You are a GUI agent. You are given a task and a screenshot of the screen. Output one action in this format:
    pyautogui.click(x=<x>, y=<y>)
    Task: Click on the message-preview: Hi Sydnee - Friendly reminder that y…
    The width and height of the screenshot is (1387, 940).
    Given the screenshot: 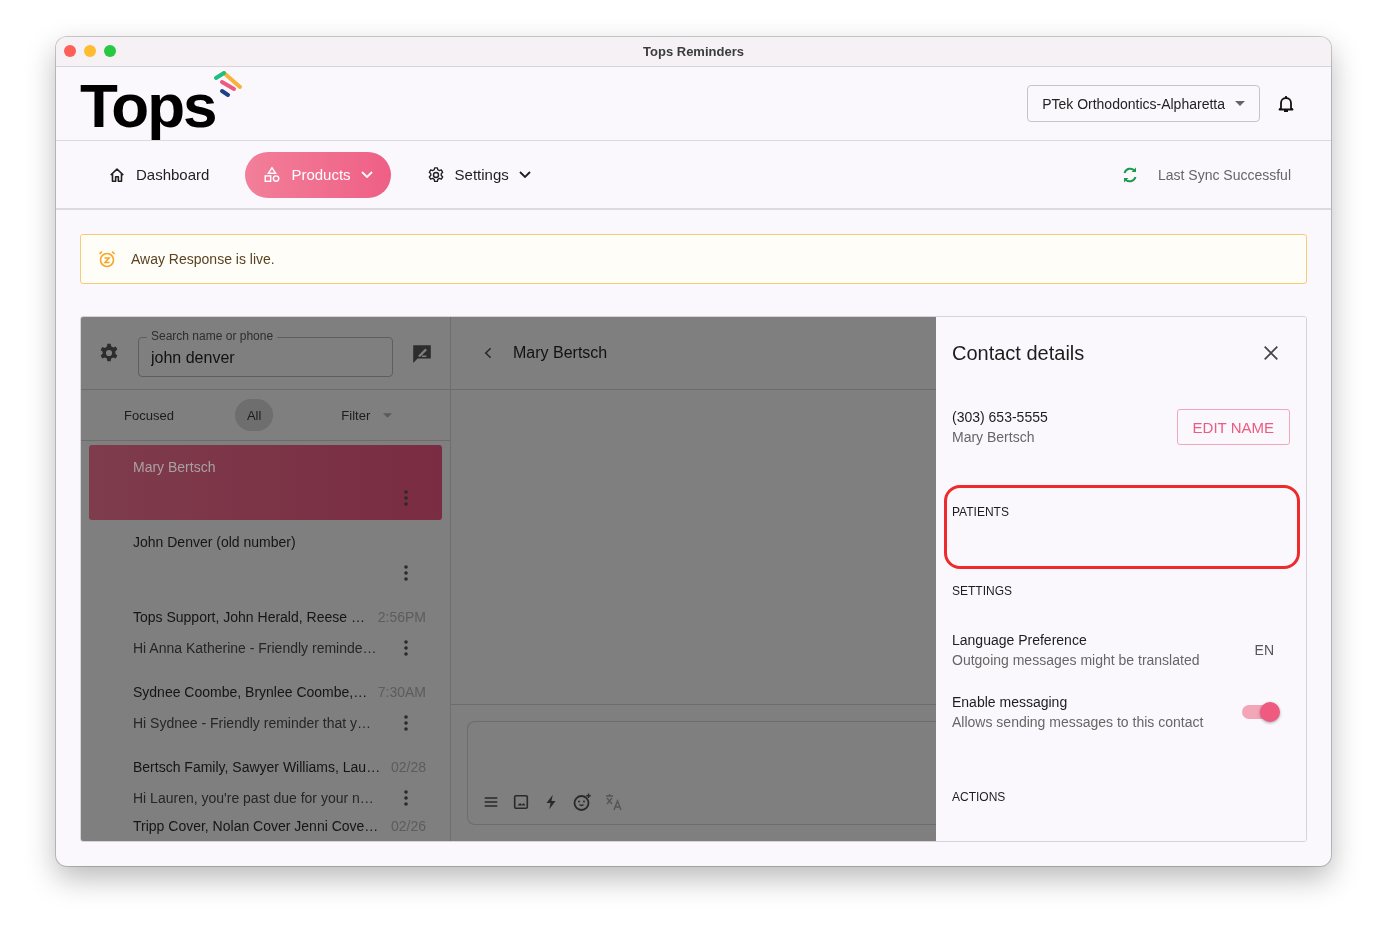 What is the action you would take?
    pyautogui.click(x=252, y=722)
    